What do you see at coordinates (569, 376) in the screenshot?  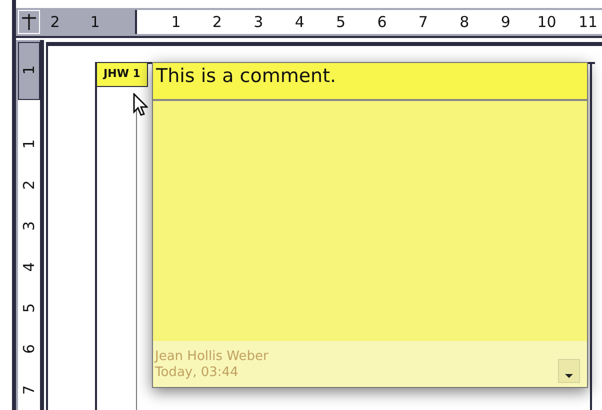 I see `dropdown-arrow-icon` at bounding box center [569, 376].